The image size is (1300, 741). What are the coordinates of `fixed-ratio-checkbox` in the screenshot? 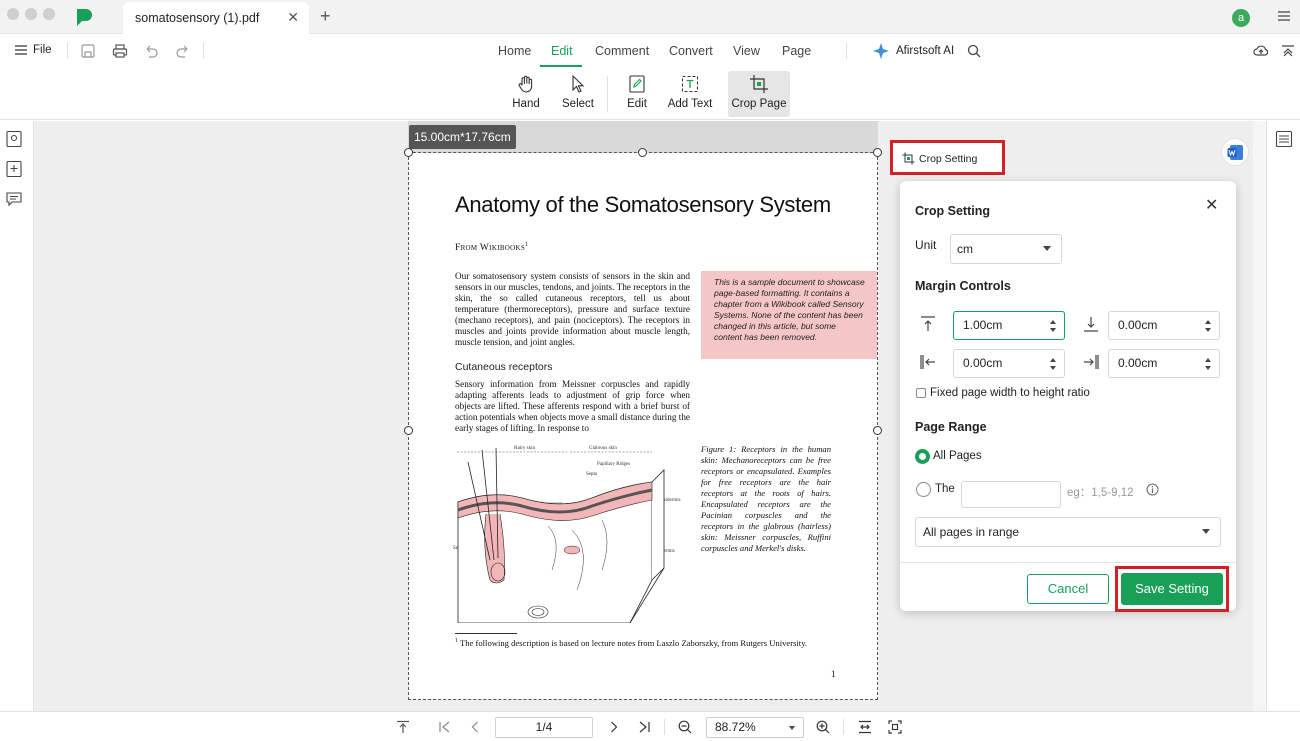 It's located at (921, 393).